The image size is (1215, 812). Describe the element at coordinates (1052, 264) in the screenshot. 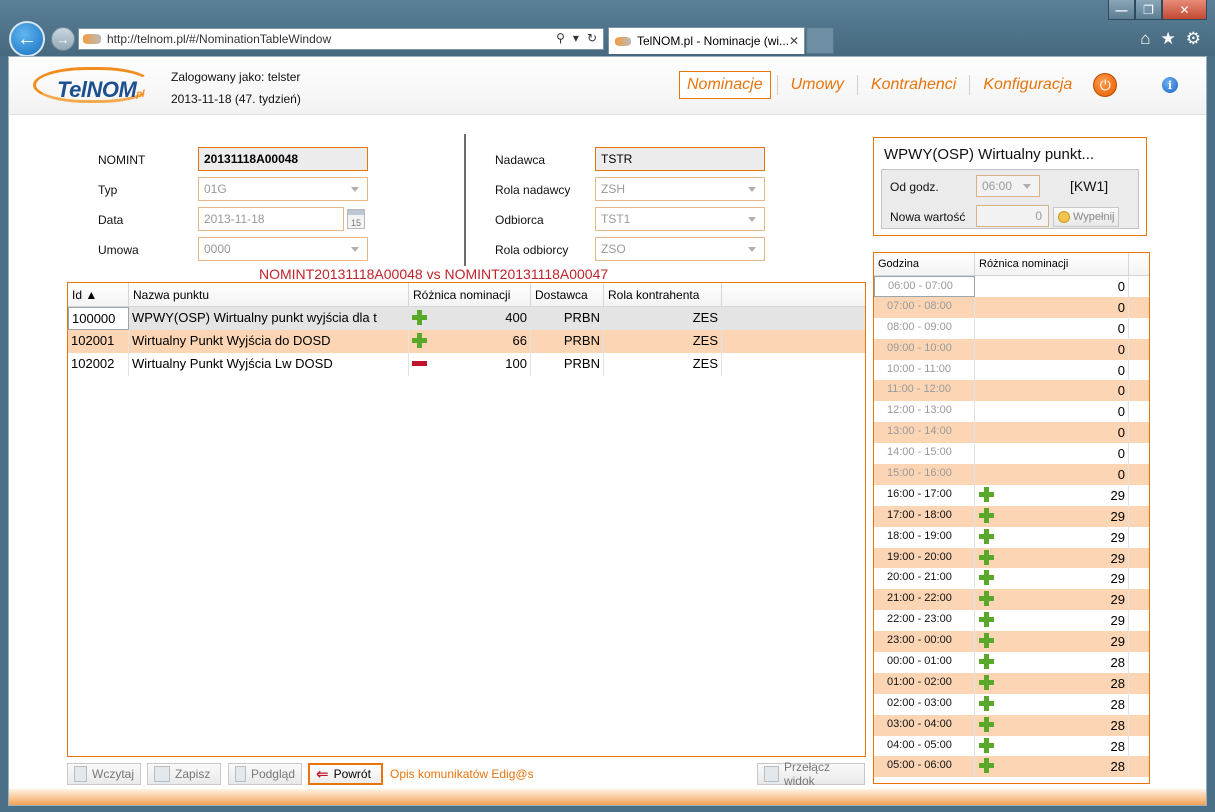

I see `col-header-hour-diff: Różnica nominacji` at that location.